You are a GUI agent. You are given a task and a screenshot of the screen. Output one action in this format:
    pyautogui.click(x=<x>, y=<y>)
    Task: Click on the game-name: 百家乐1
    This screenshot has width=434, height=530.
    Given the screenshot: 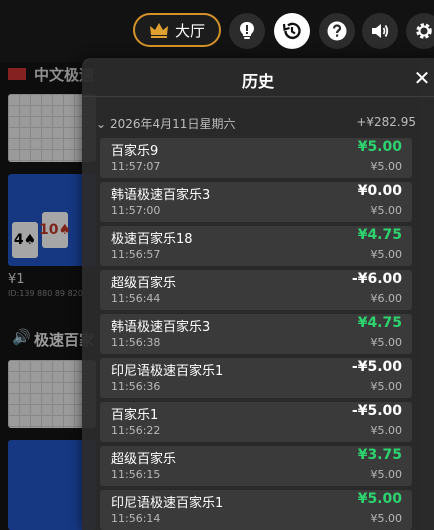 What is the action you would take?
    pyautogui.click(x=135, y=415)
    